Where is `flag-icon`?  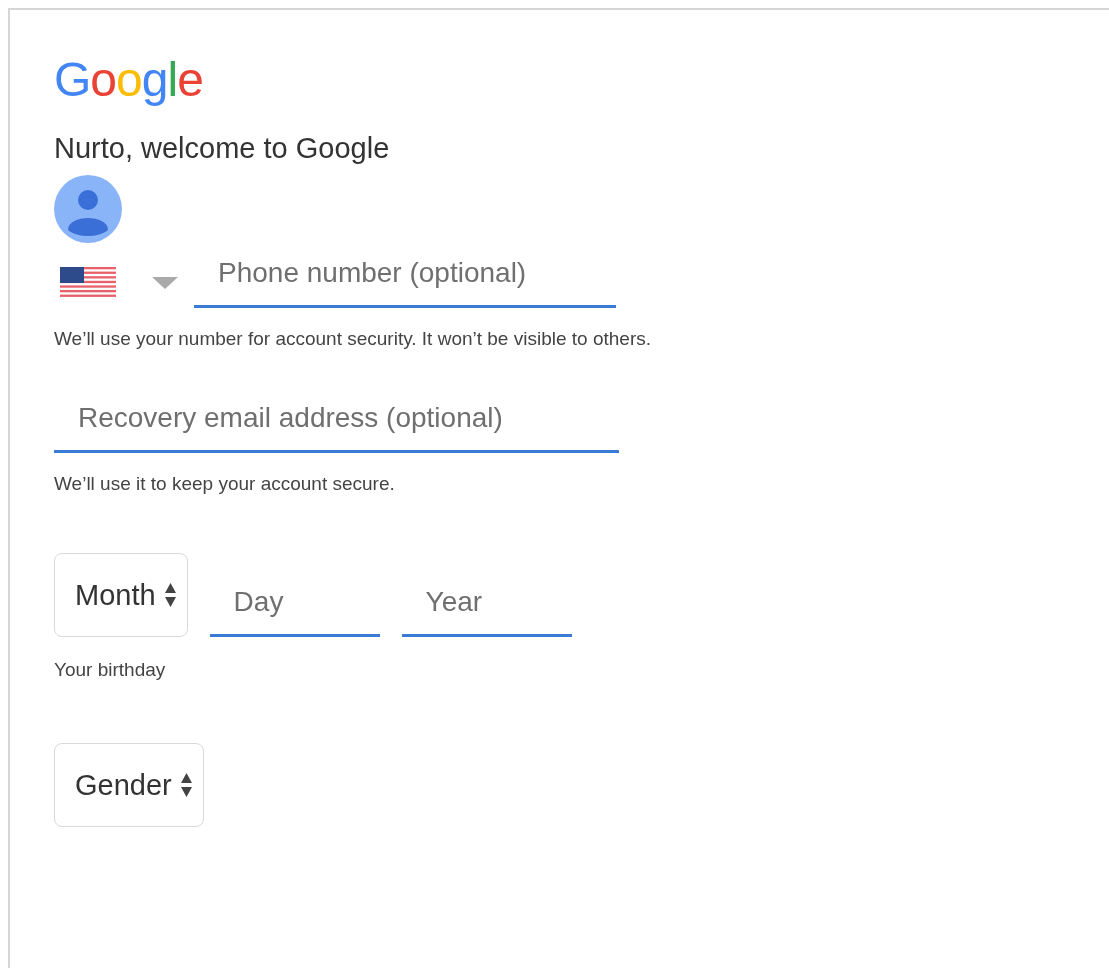
flag-icon is located at coordinates (88, 282).